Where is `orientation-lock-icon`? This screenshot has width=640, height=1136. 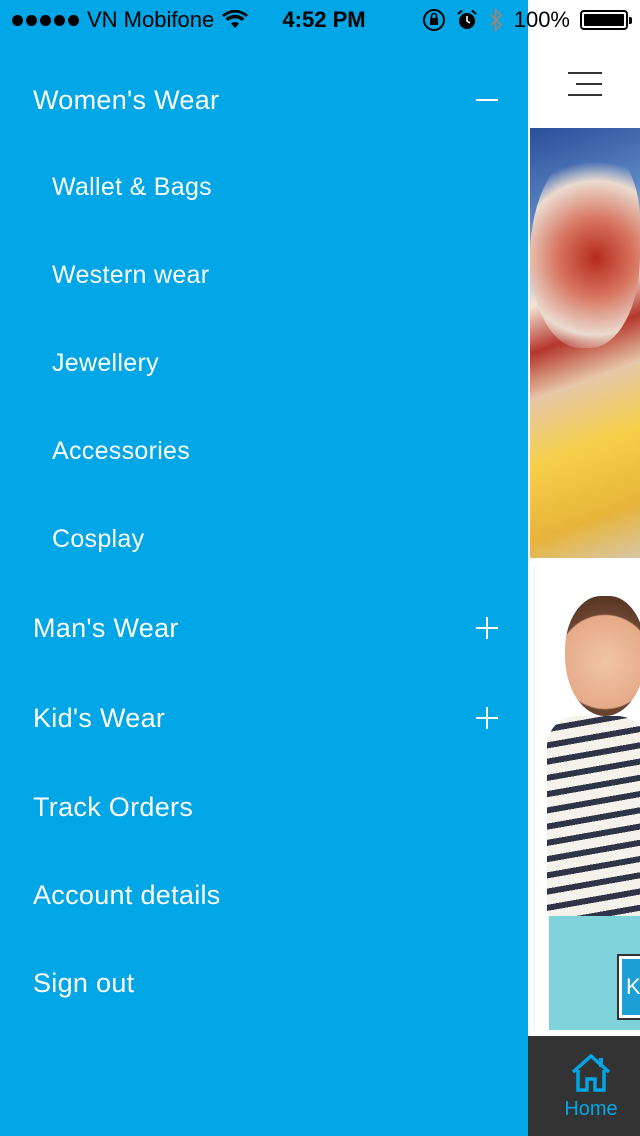 orientation-lock-icon is located at coordinates (433, 20).